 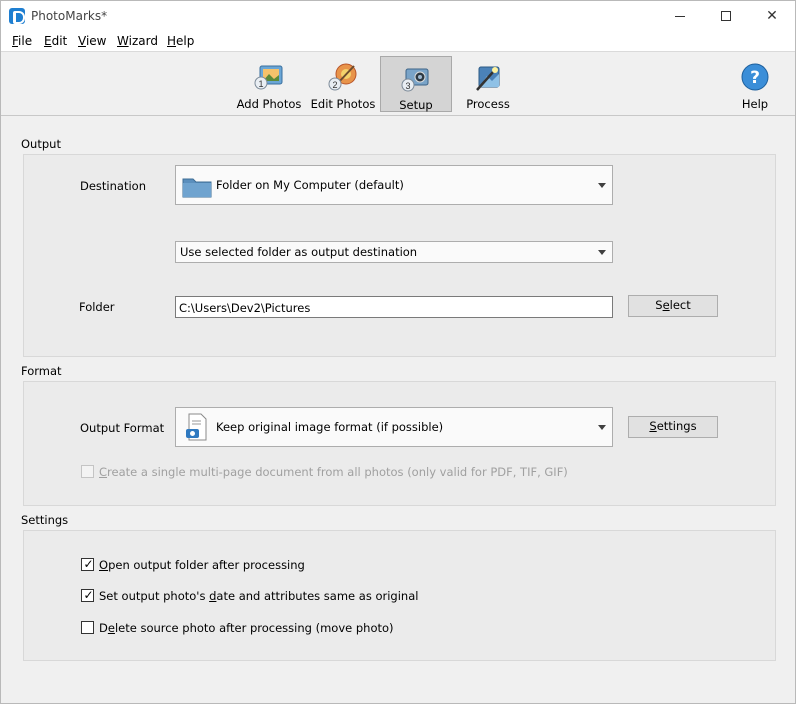 I want to click on select-folder-button: Select, so click(x=673, y=306).